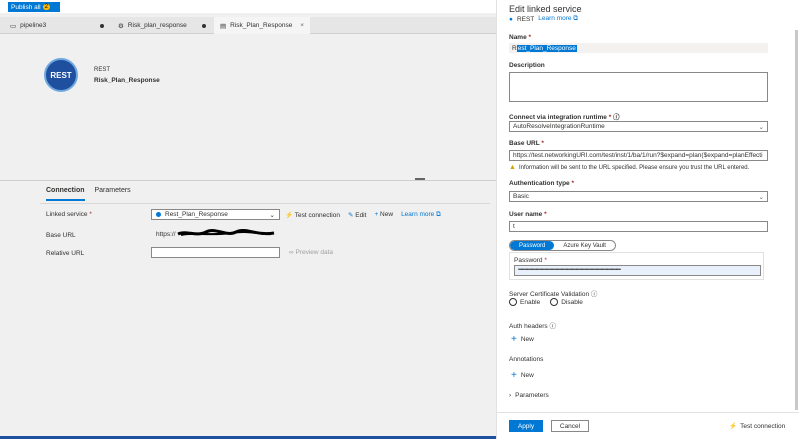 Image resolution: width=799 pixels, height=439 pixels. I want to click on disable-label: Disable, so click(572, 302).